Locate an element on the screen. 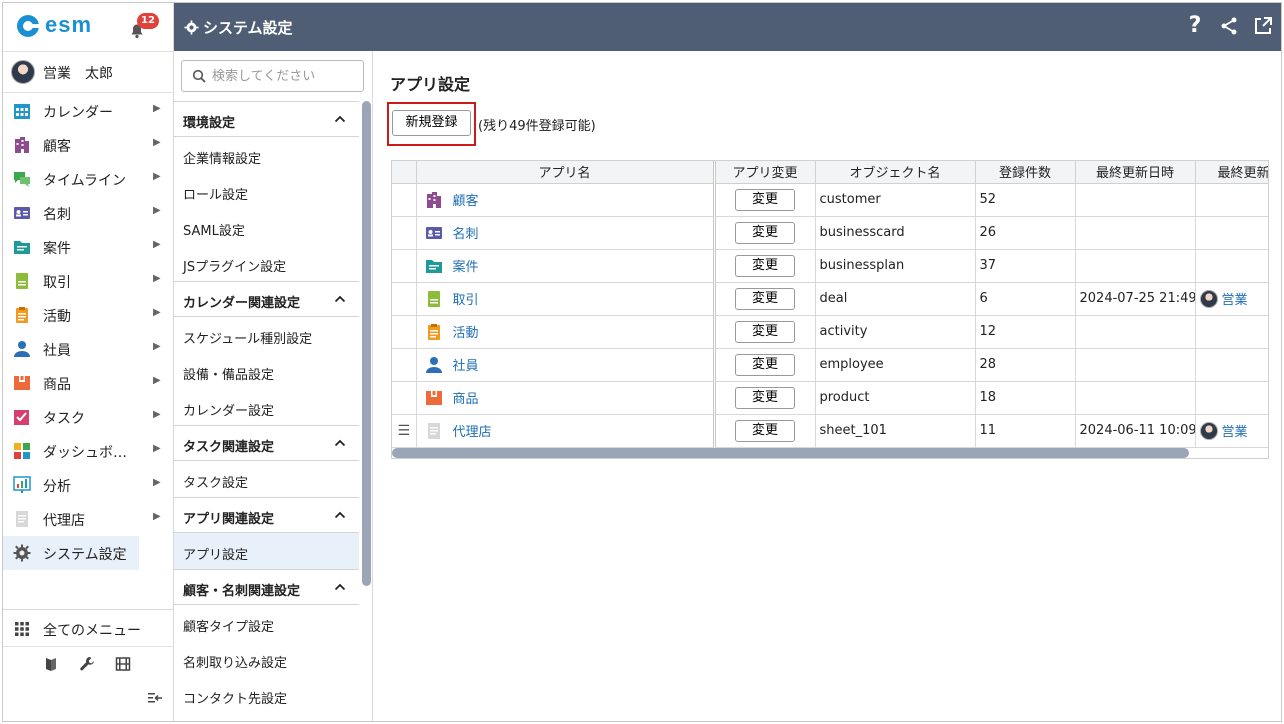 The width and height of the screenshot is (1284, 724). nav-item-task: タスク ▶ is located at coordinates (88, 417).